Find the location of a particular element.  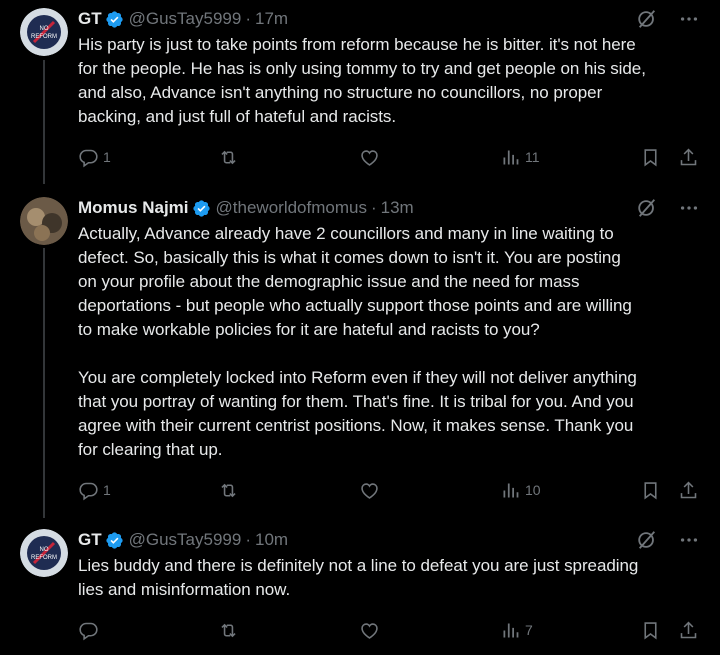

tweet-actions: 7 is located at coordinates (389, 630).